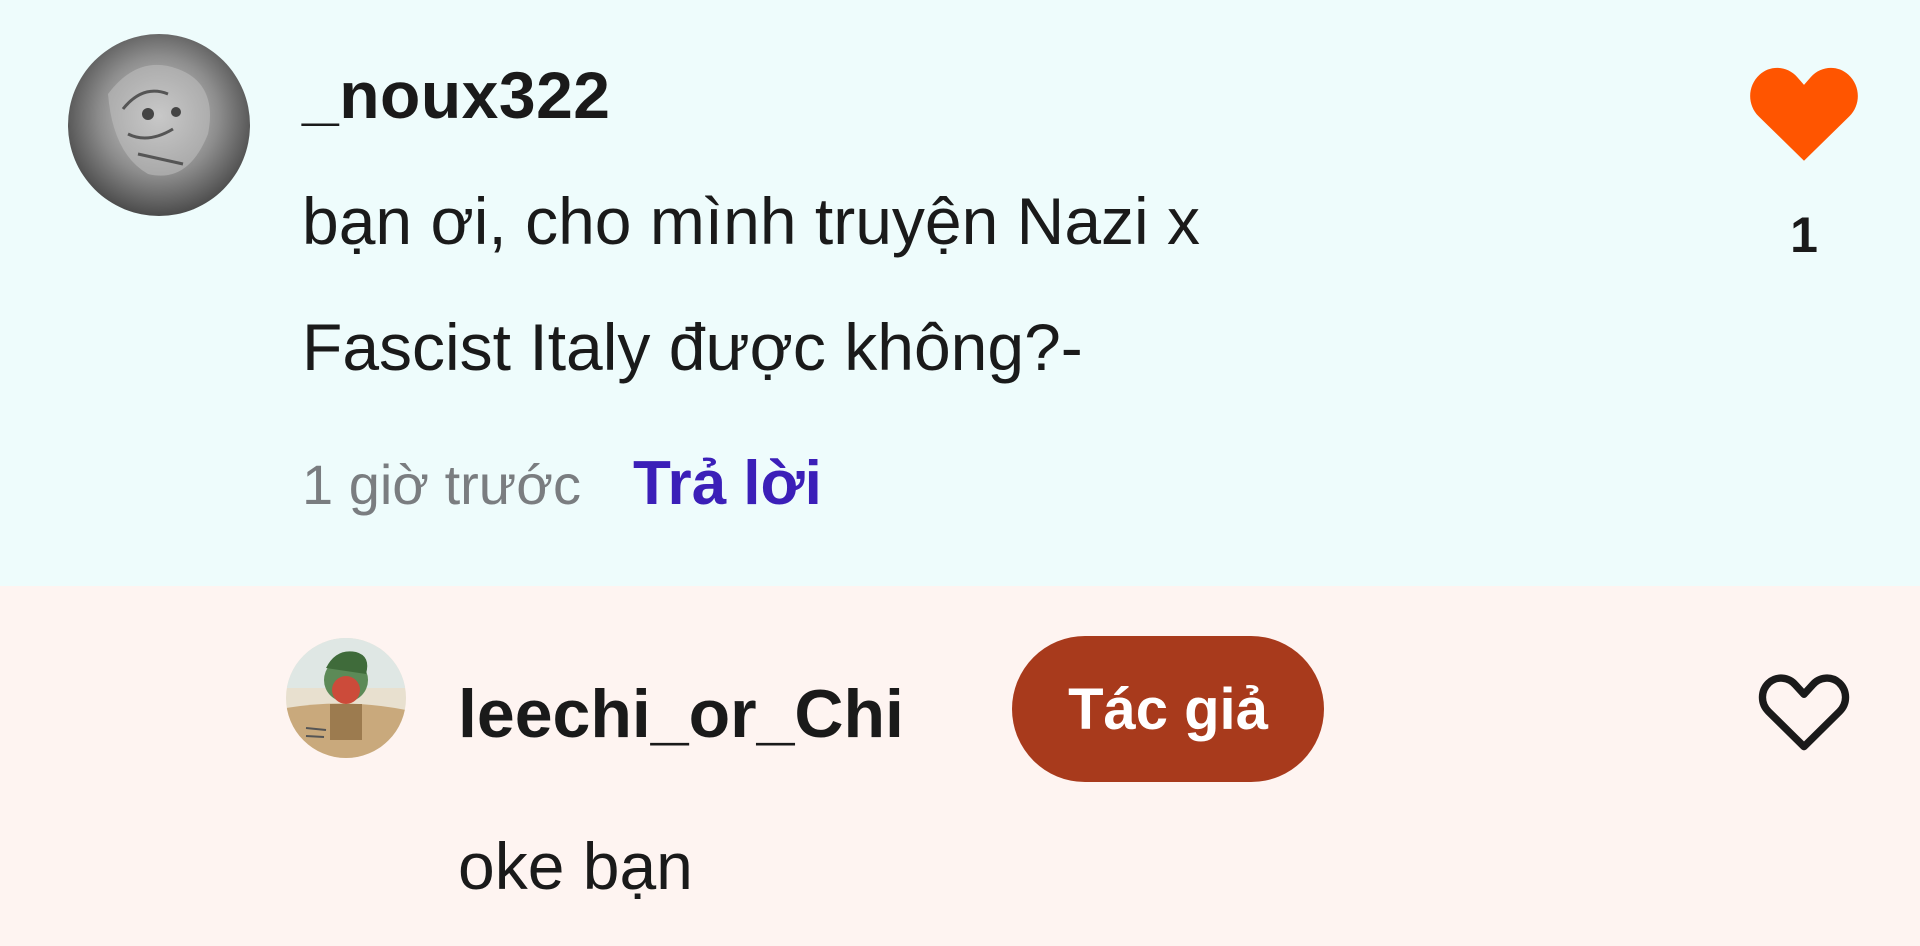 The height and width of the screenshot is (946, 1920). Describe the element at coordinates (1804, 235) in the screenshot. I see `like-count: 1` at that location.